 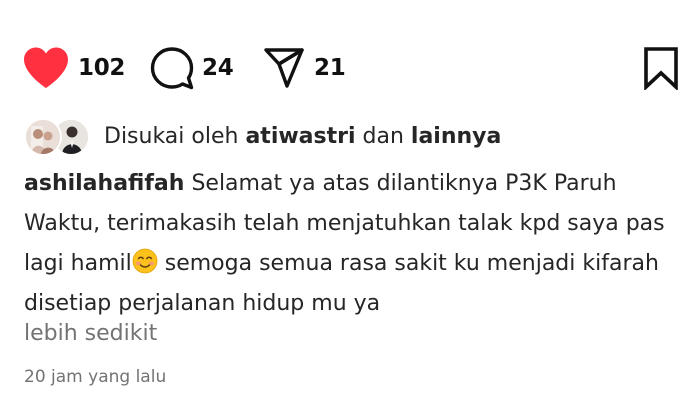 I want to click on share-count: 21, so click(x=330, y=68).